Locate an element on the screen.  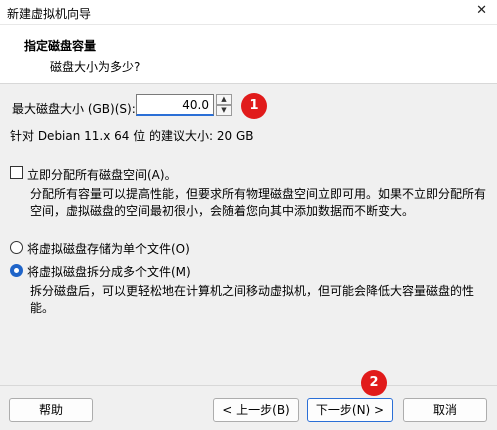
help-button: 帮助 is located at coordinates (51, 410).